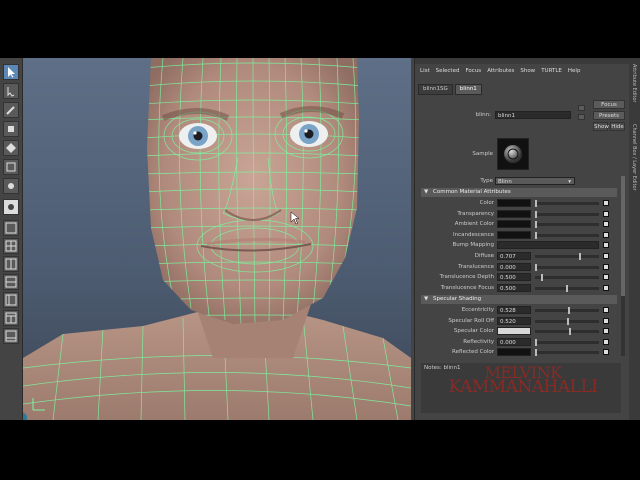  I want to click on scale-icon, so click(11, 167).